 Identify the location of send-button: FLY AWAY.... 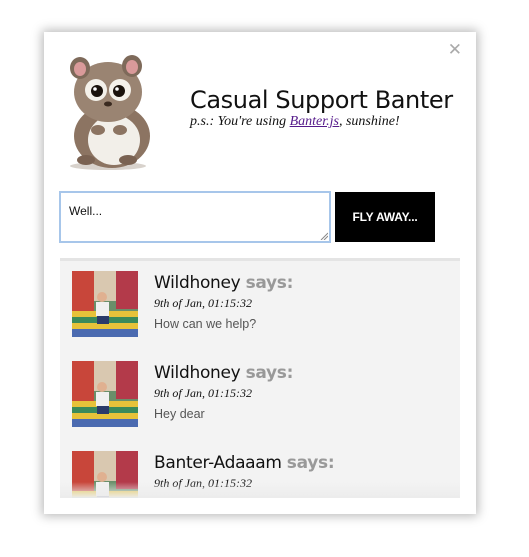
(385, 217).